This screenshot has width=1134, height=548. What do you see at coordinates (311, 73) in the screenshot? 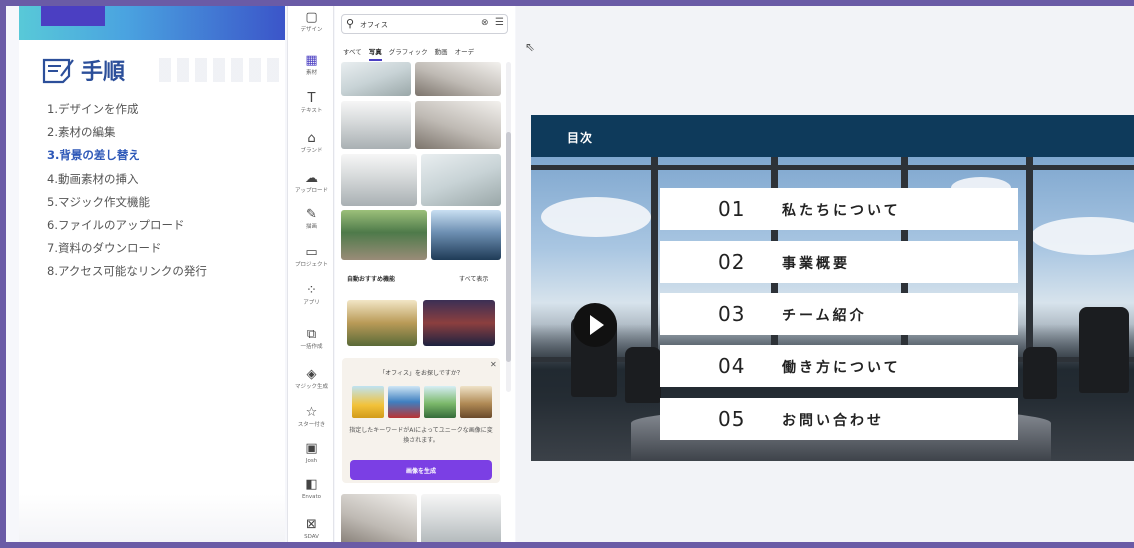
I see `rail-item-label: 素材` at bounding box center [311, 73].